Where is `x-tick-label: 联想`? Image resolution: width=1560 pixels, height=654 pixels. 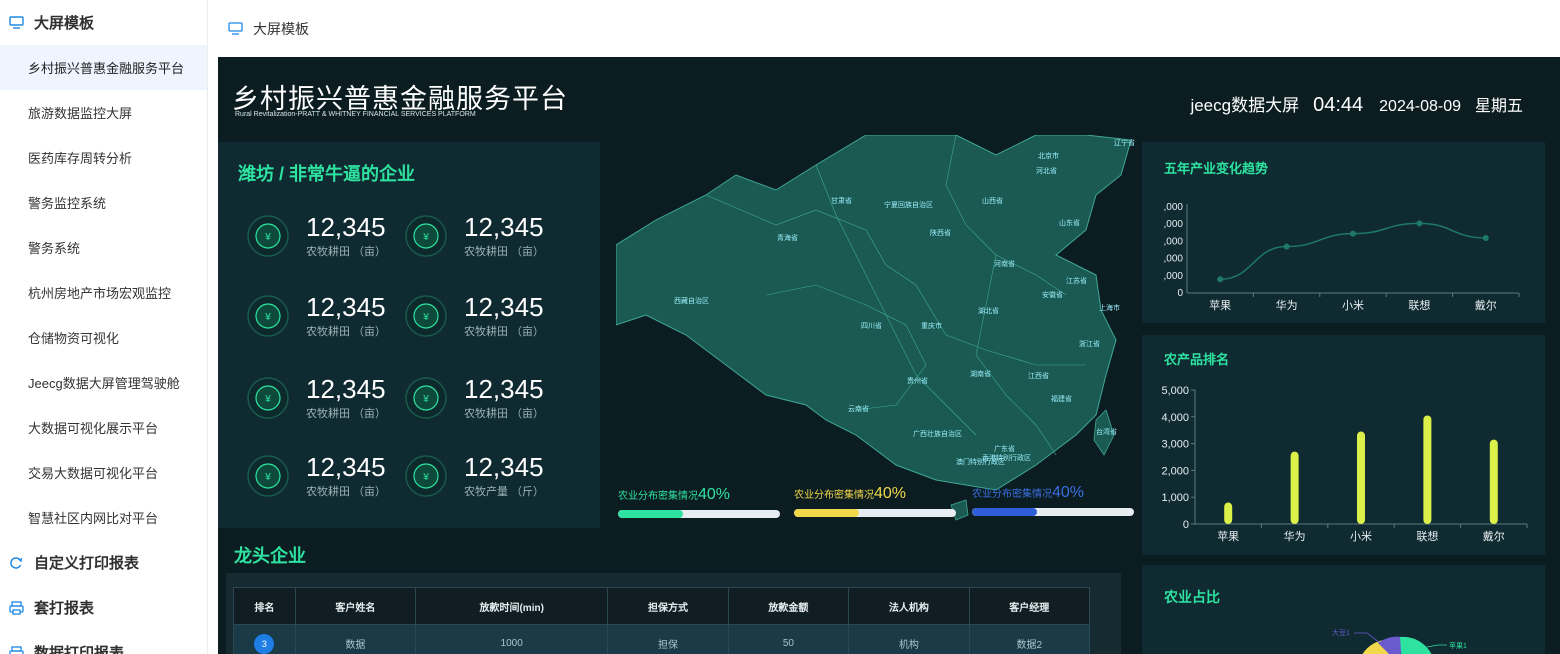
x-tick-label: 联想 is located at coordinates (1427, 536).